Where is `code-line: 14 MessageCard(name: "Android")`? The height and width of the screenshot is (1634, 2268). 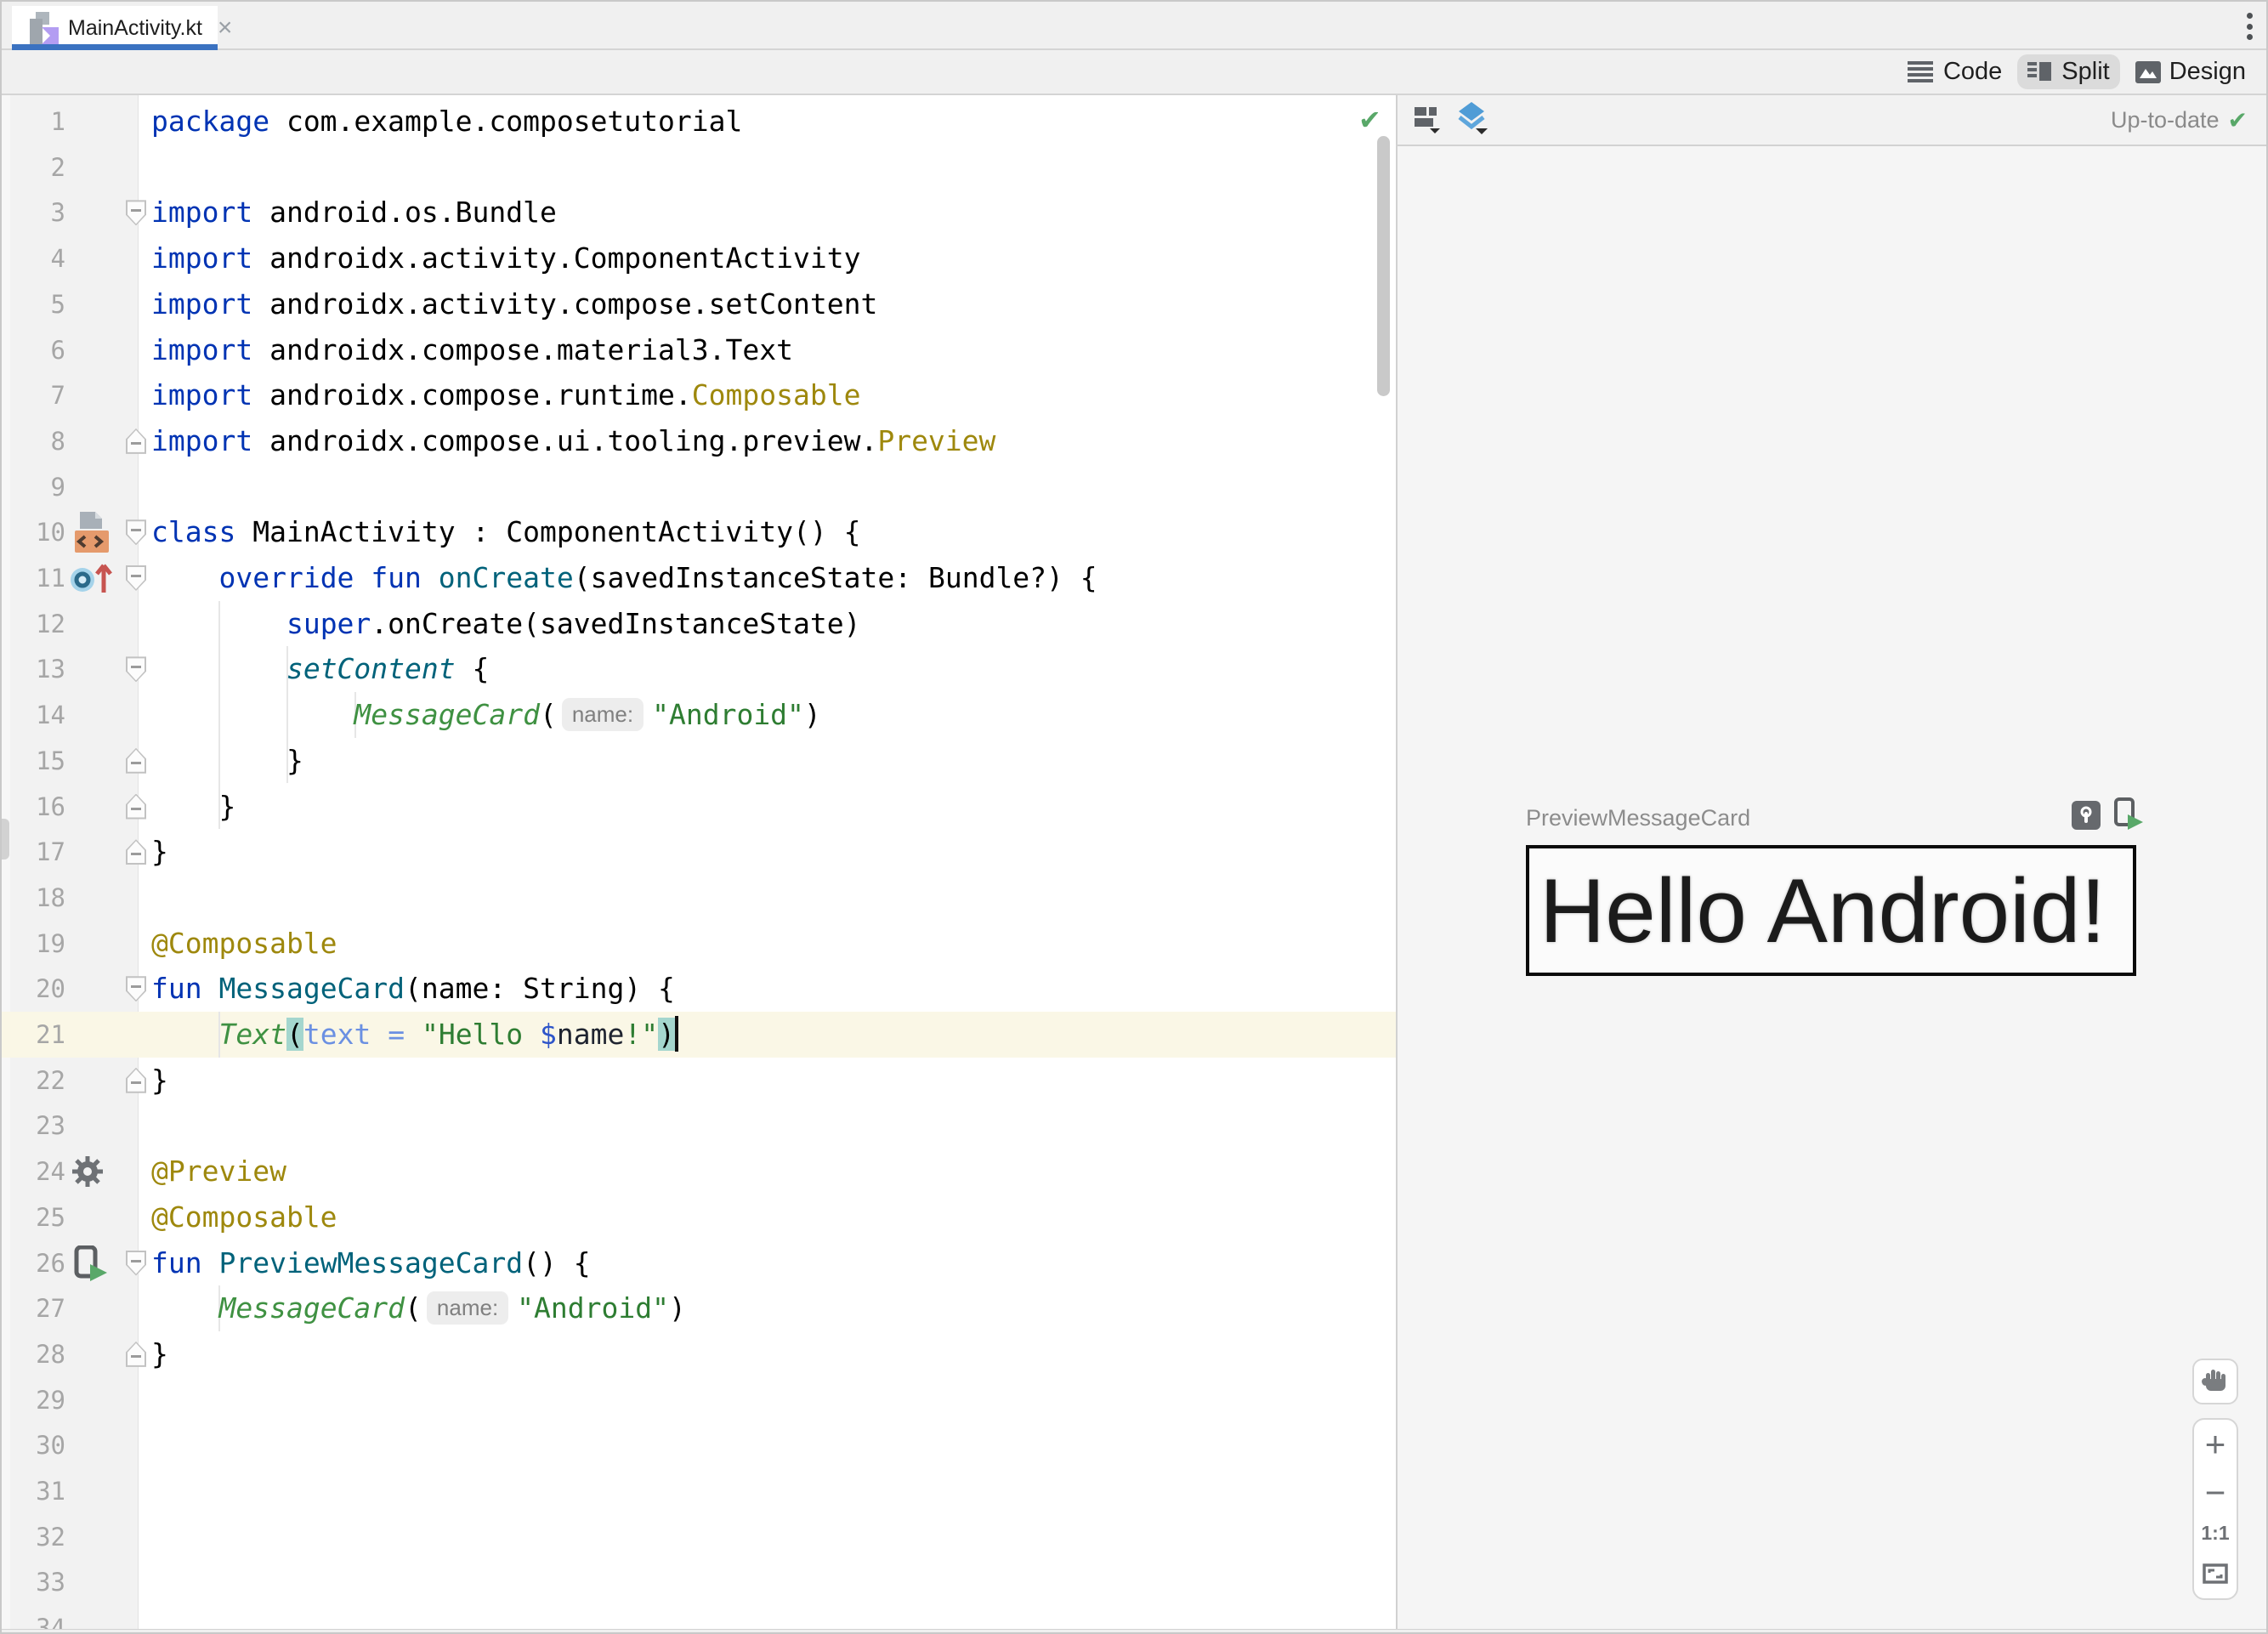
code-line: 14 MessageCard(name: "Android") is located at coordinates (699, 715).